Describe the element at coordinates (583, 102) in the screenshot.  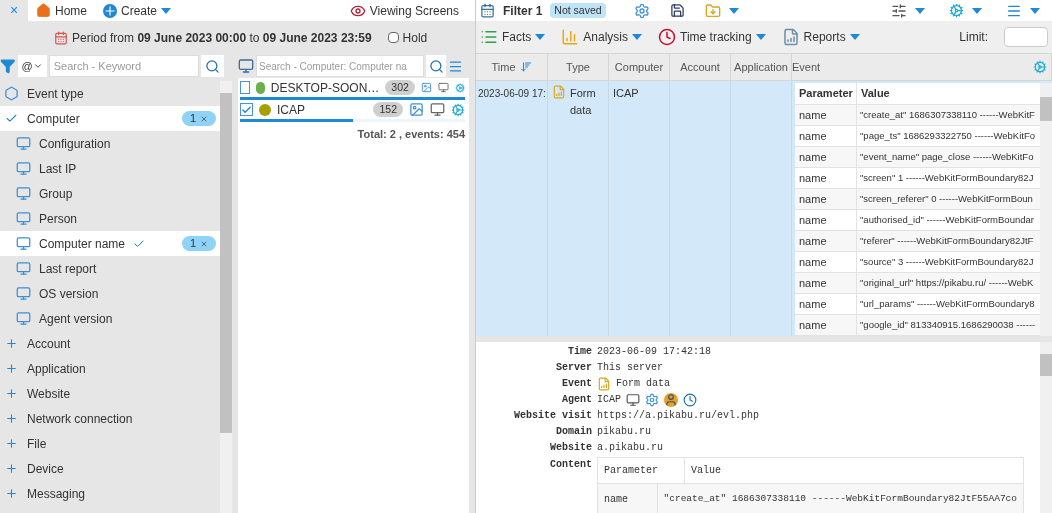
I see `table-cell-text: Form data` at that location.